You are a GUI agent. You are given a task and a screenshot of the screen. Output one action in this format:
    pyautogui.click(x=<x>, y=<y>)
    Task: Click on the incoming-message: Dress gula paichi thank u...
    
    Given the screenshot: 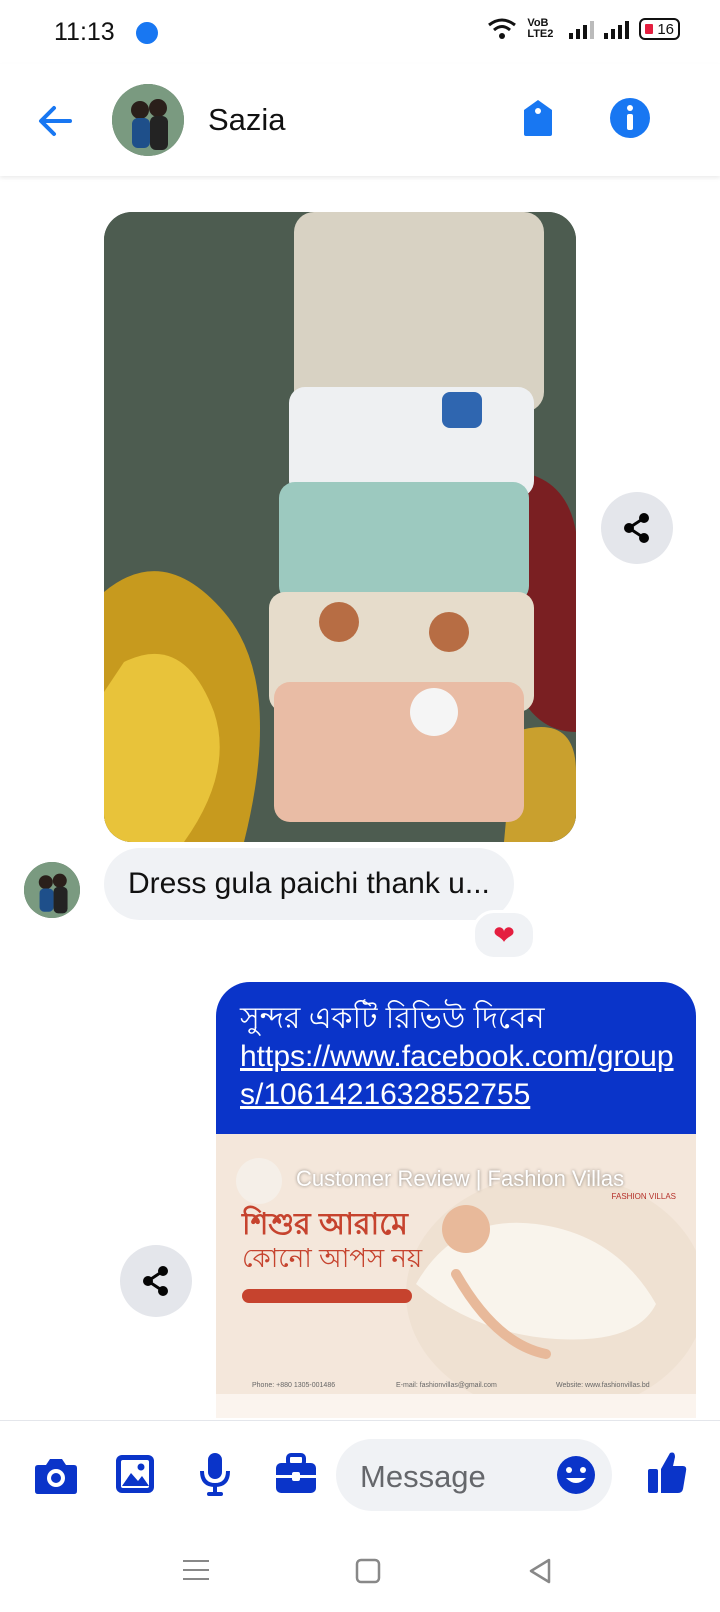 What is the action you would take?
    pyautogui.click(x=309, y=884)
    